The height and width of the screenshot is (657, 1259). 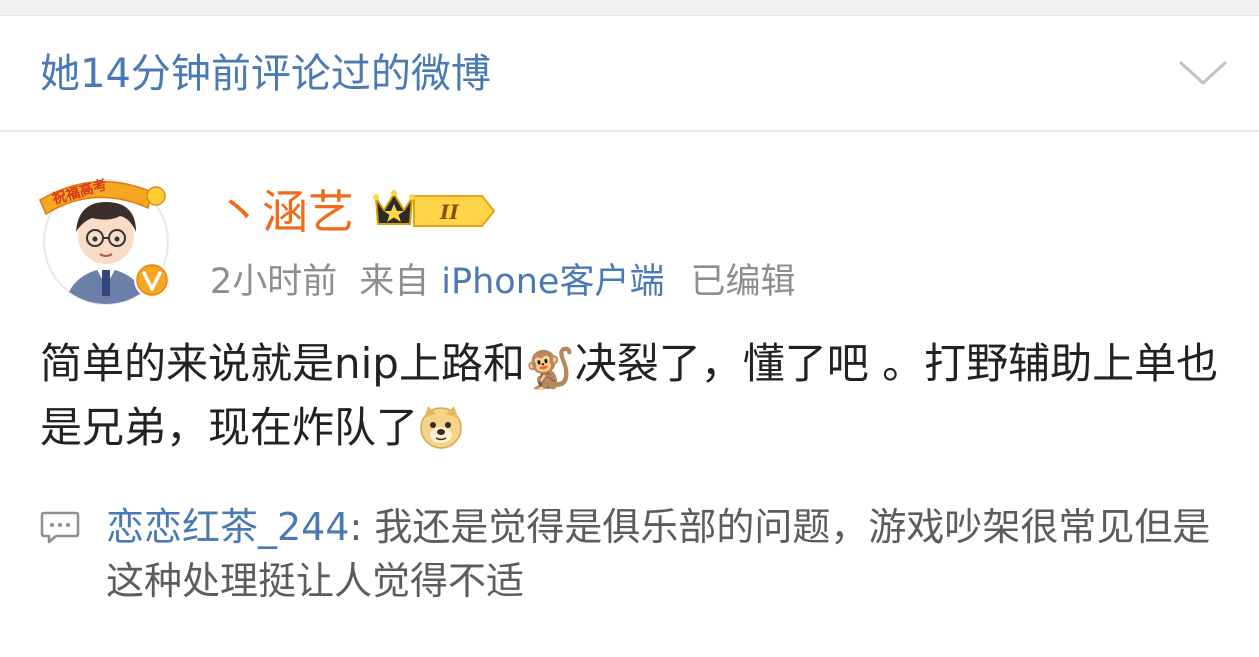 What do you see at coordinates (274, 282) in the screenshot?
I see `post-time: 2小时前` at bounding box center [274, 282].